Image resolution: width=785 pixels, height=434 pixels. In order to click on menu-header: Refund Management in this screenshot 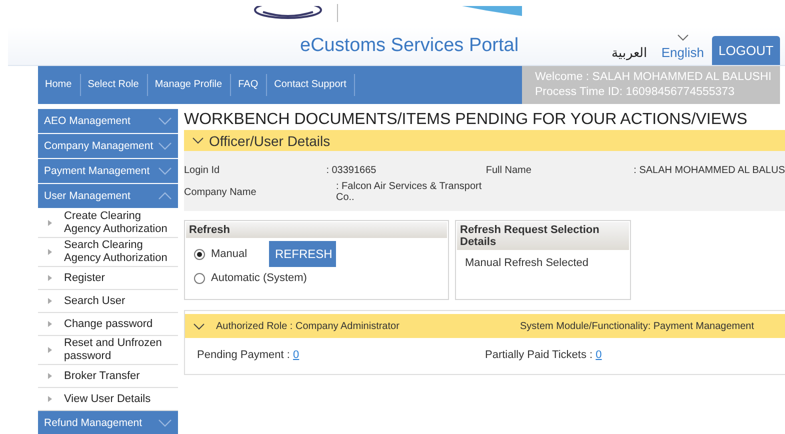, I will do `click(108, 422)`.